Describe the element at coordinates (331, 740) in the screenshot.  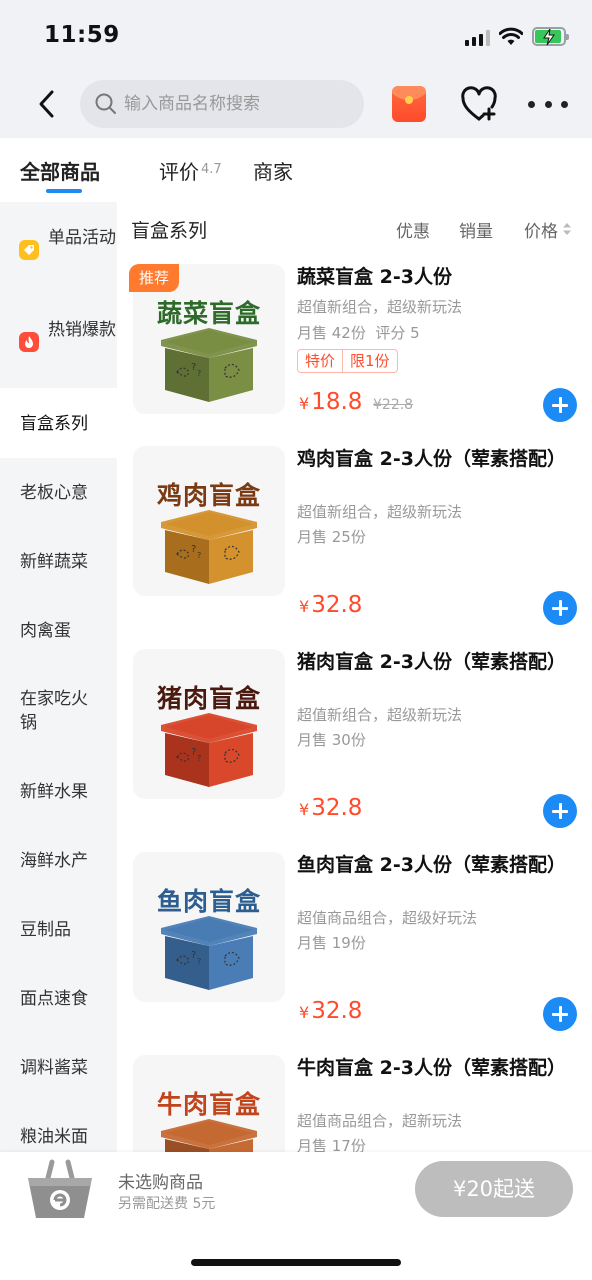
I see `product-monthly-sales: 月售 30份` at that location.